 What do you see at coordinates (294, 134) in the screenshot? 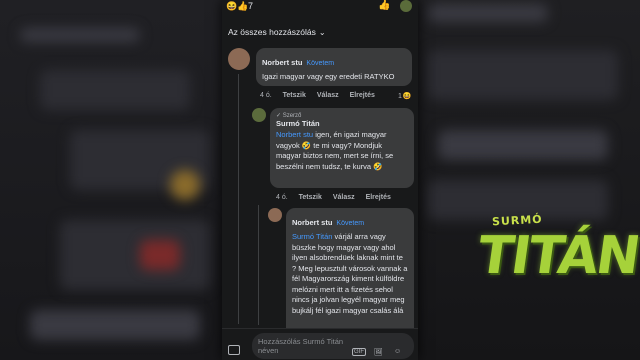
I see `mention-link: Norbert stu` at bounding box center [294, 134].